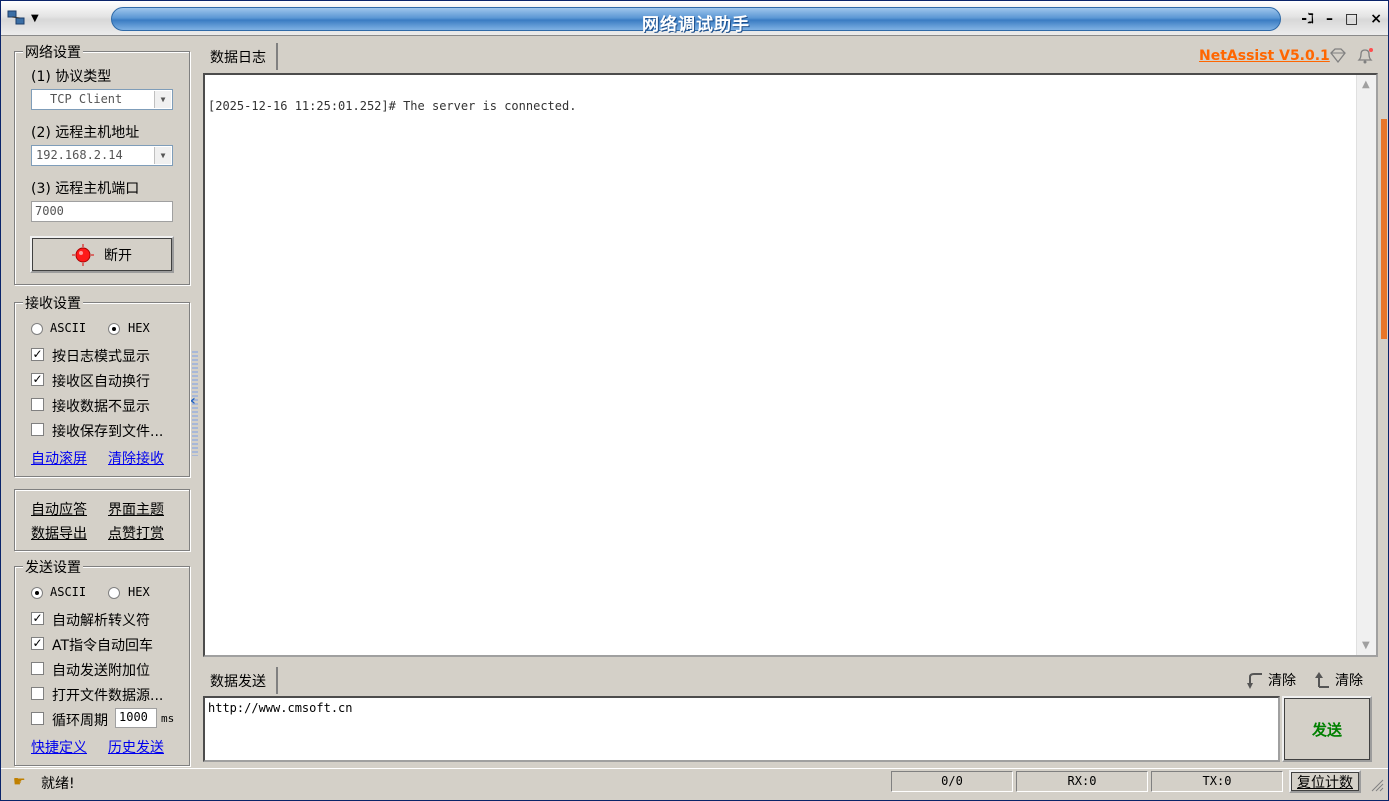 The width and height of the screenshot is (1389, 801). What do you see at coordinates (37, 404) in the screenshot?
I see `hide-receive-checkbox` at bounding box center [37, 404].